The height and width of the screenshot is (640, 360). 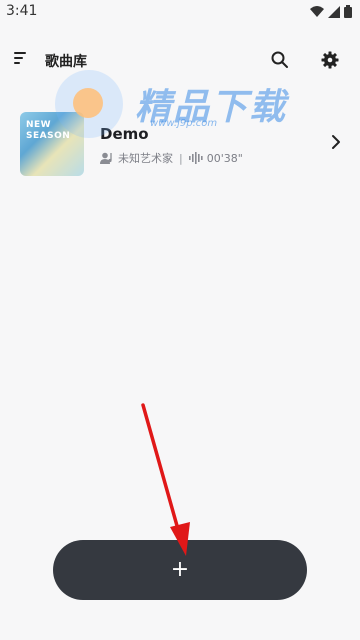 I want to click on track-duration: 00'38", so click(x=224, y=158).